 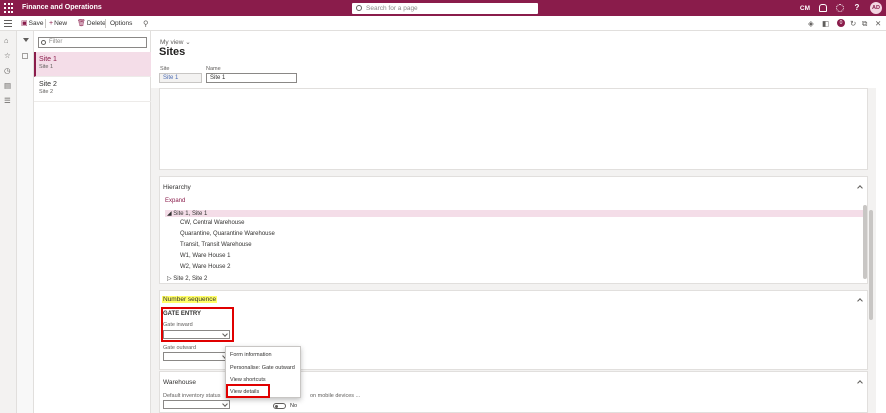 I want to click on name-field: Site 1, so click(x=251, y=78).